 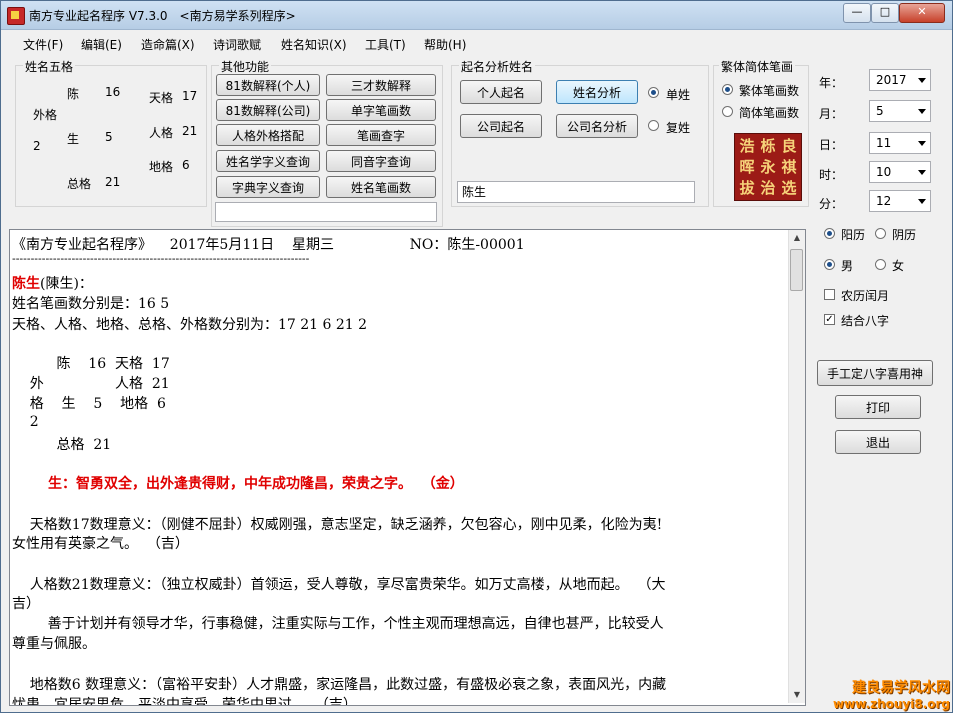 What do you see at coordinates (113, 182) in the screenshot?
I see `wuge-zongge-value: 21` at bounding box center [113, 182].